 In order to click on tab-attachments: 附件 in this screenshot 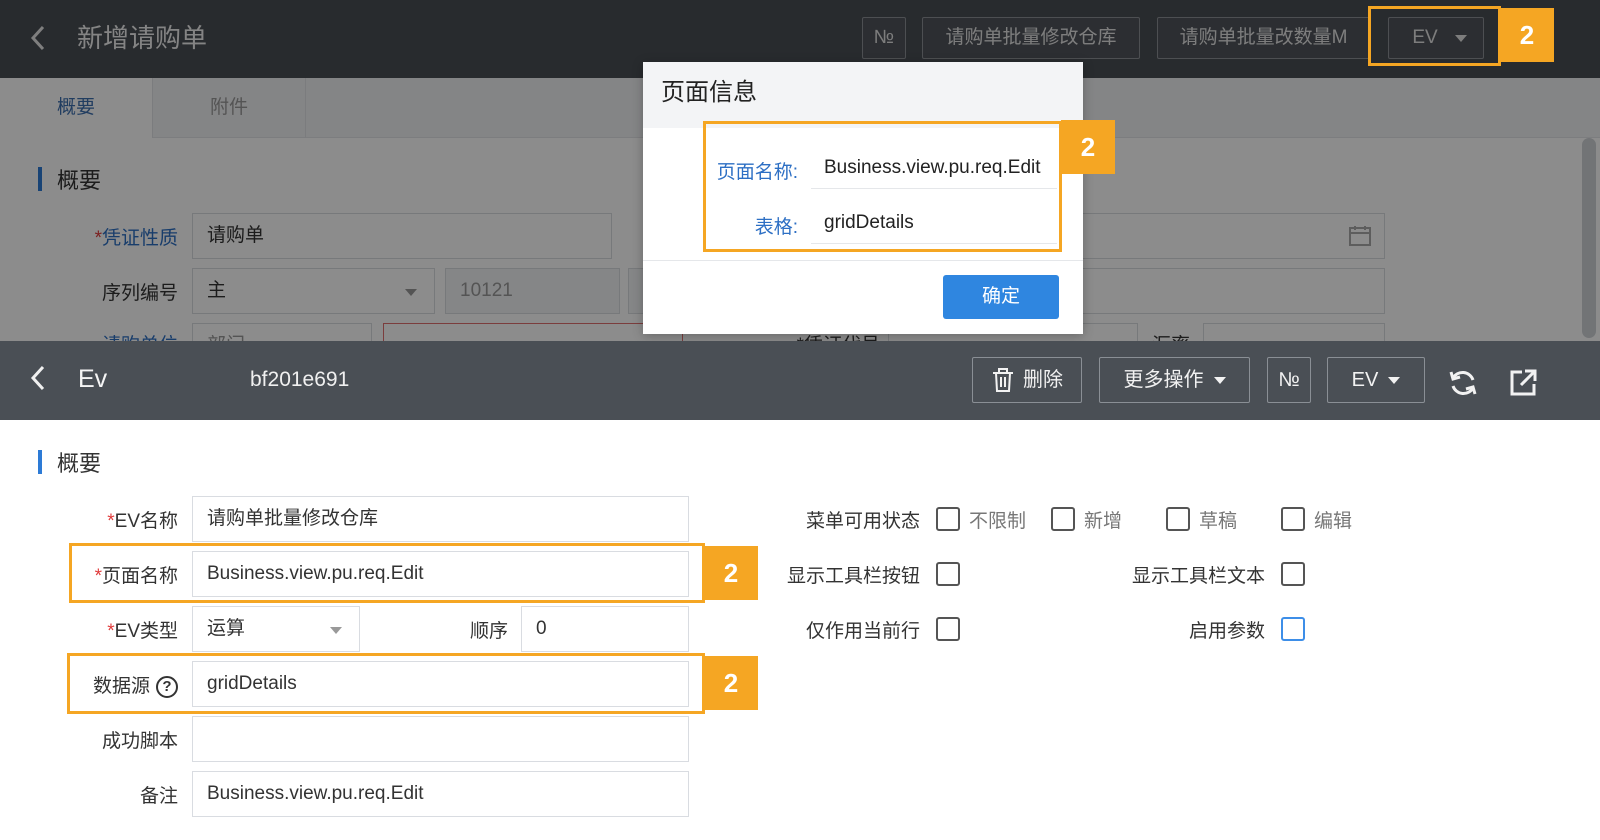, I will do `click(229, 108)`.